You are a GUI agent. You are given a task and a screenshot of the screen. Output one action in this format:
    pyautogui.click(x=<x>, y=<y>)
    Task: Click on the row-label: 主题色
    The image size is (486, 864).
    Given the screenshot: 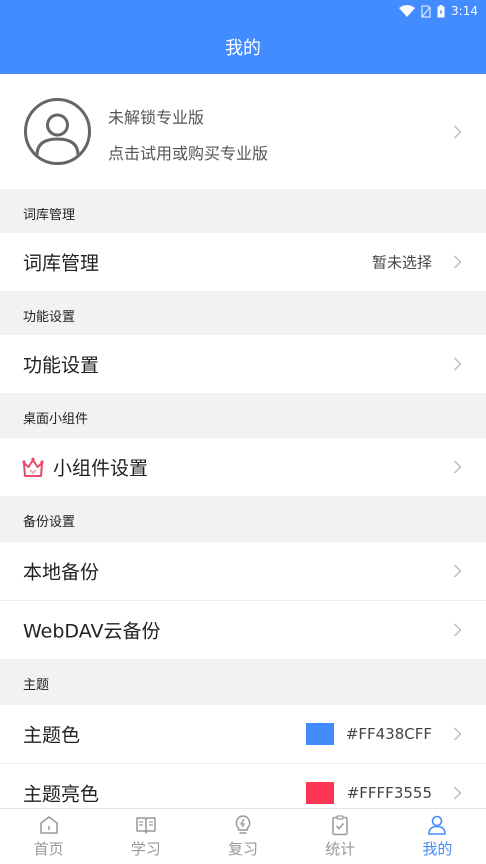 What is the action you would take?
    pyautogui.click(x=52, y=735)
    